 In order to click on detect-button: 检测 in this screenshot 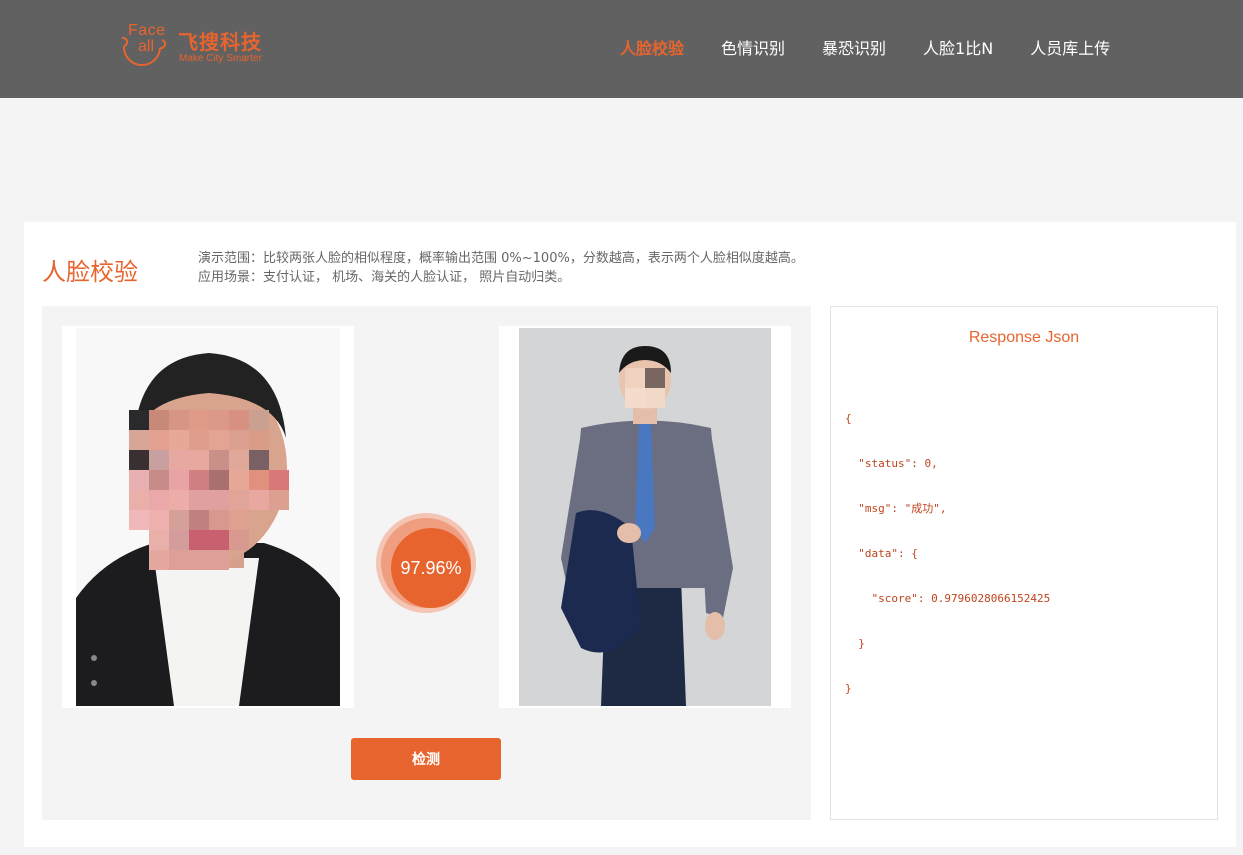, I will do `click(426, 759)`.